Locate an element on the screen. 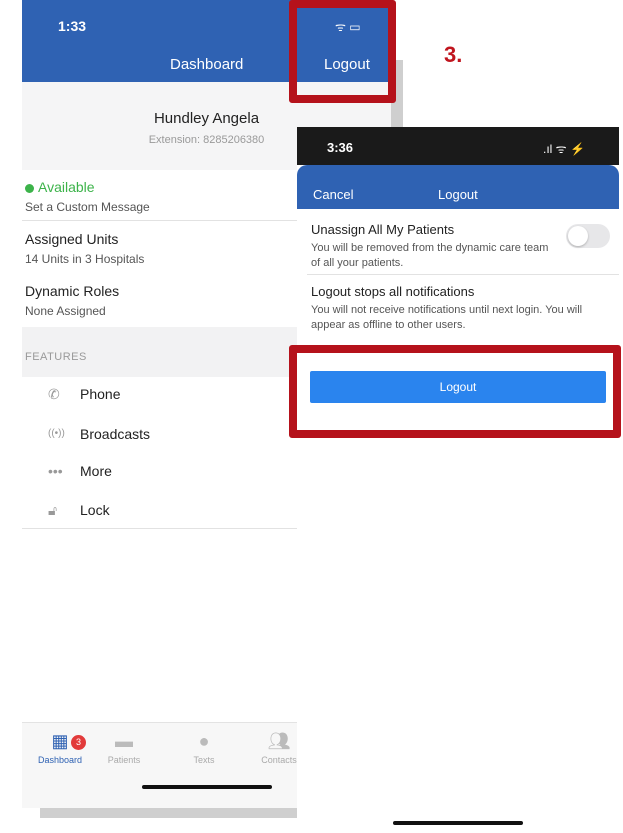 This screenshot has height=833, width=623. unassign-title: Unassign All My Patients is located at coordinates (383, 229).